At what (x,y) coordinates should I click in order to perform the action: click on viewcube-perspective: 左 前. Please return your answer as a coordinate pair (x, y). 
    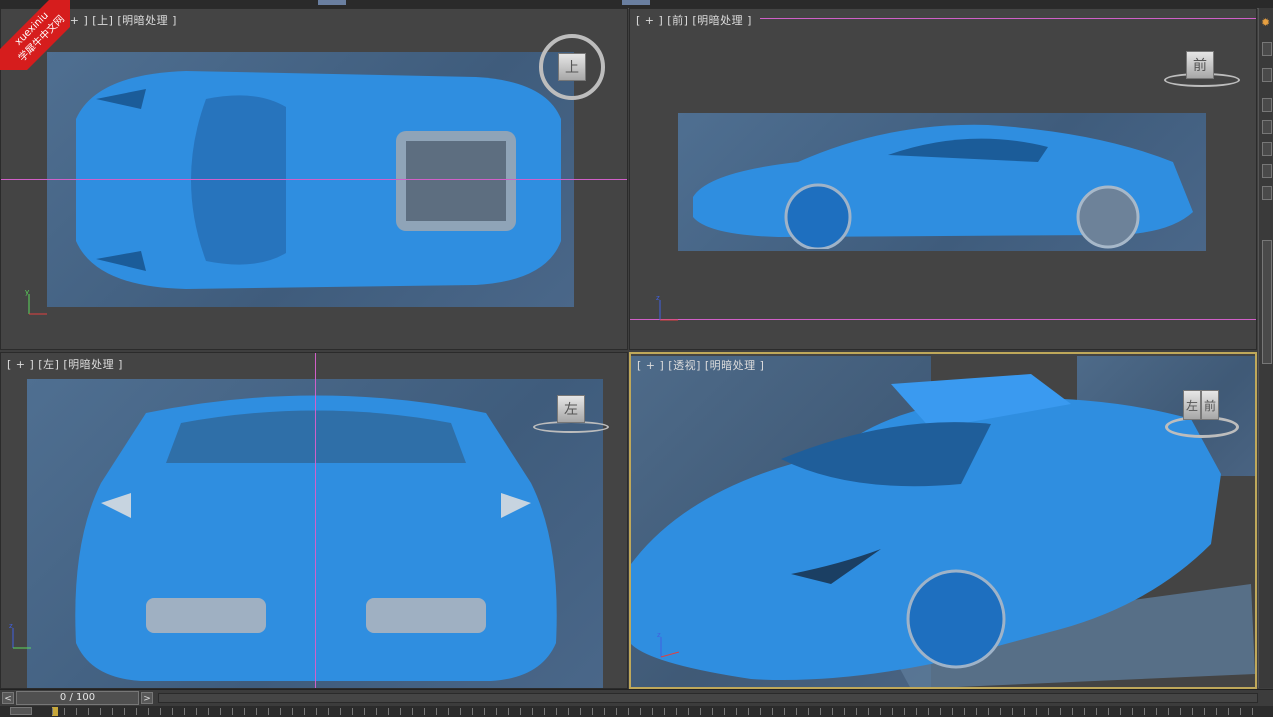
    Looking at the image, I should click on (1203, 414).